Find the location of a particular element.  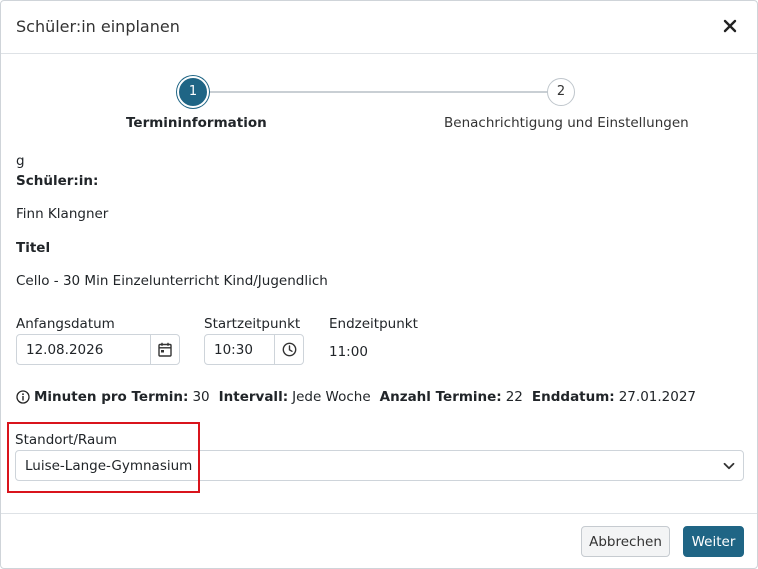

start-date-input: 12.08.2026 is located at coordinates (98, 349).